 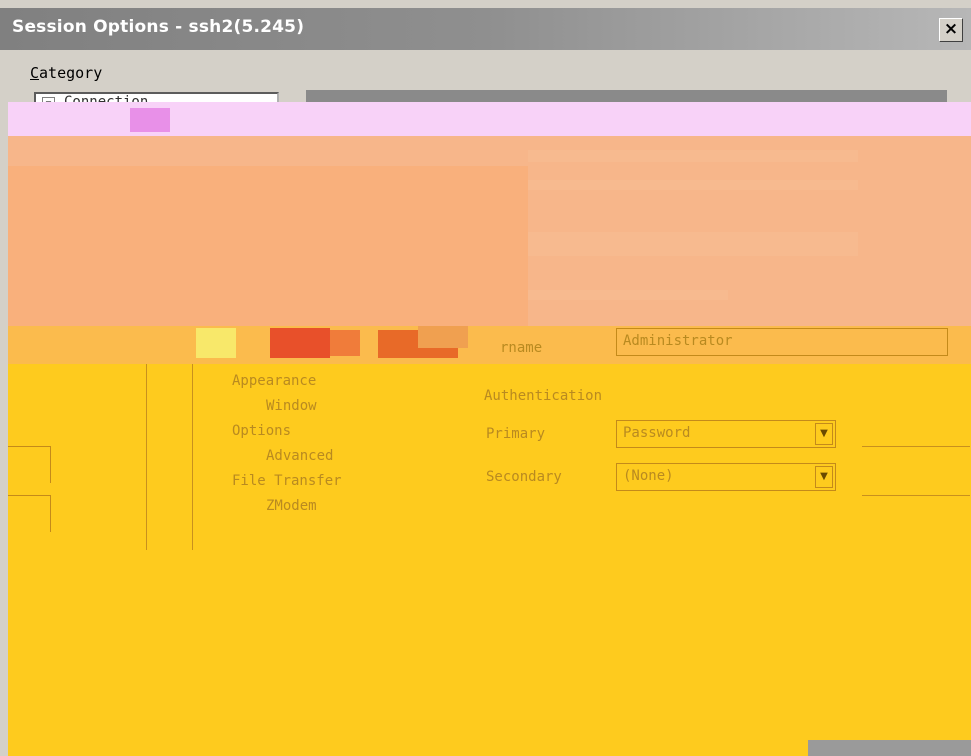 I want to click on tree-item-zmodem: ZModem, so click(x=291, y=506).